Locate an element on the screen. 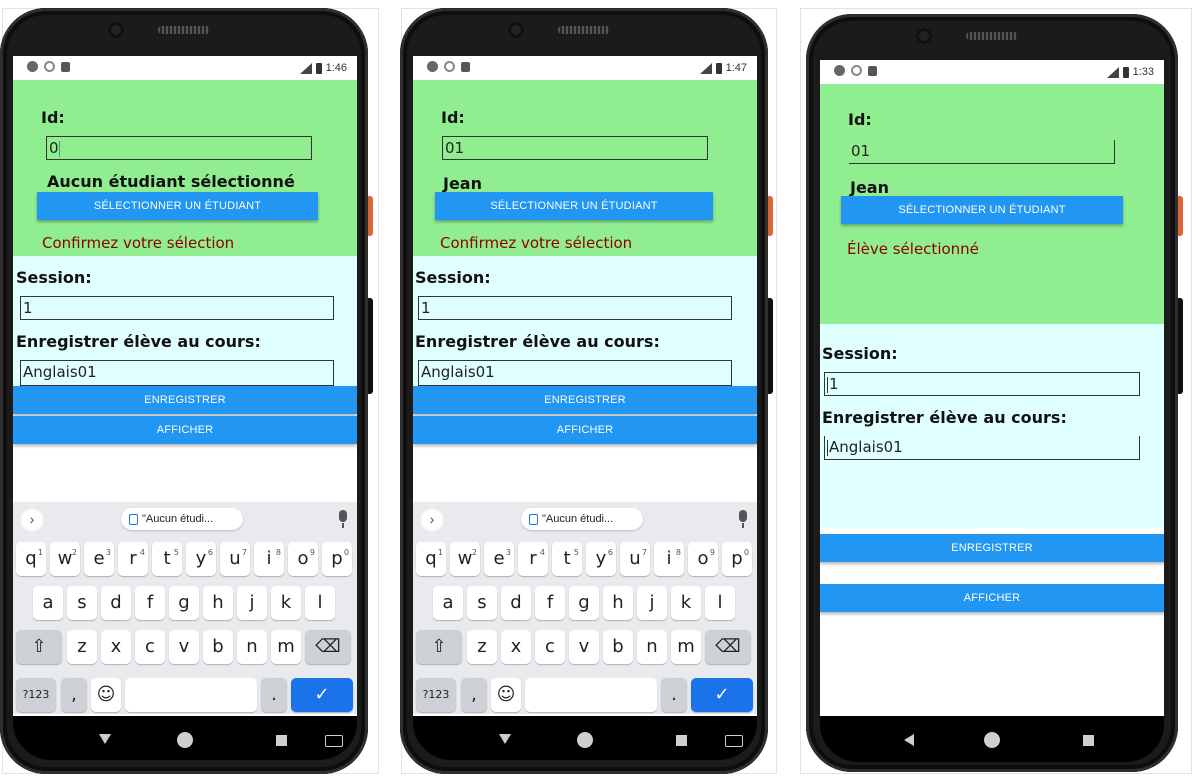 The height and width of the screenshot is (780, 1196). id-input: 0 is located at coordinates (179, 148).